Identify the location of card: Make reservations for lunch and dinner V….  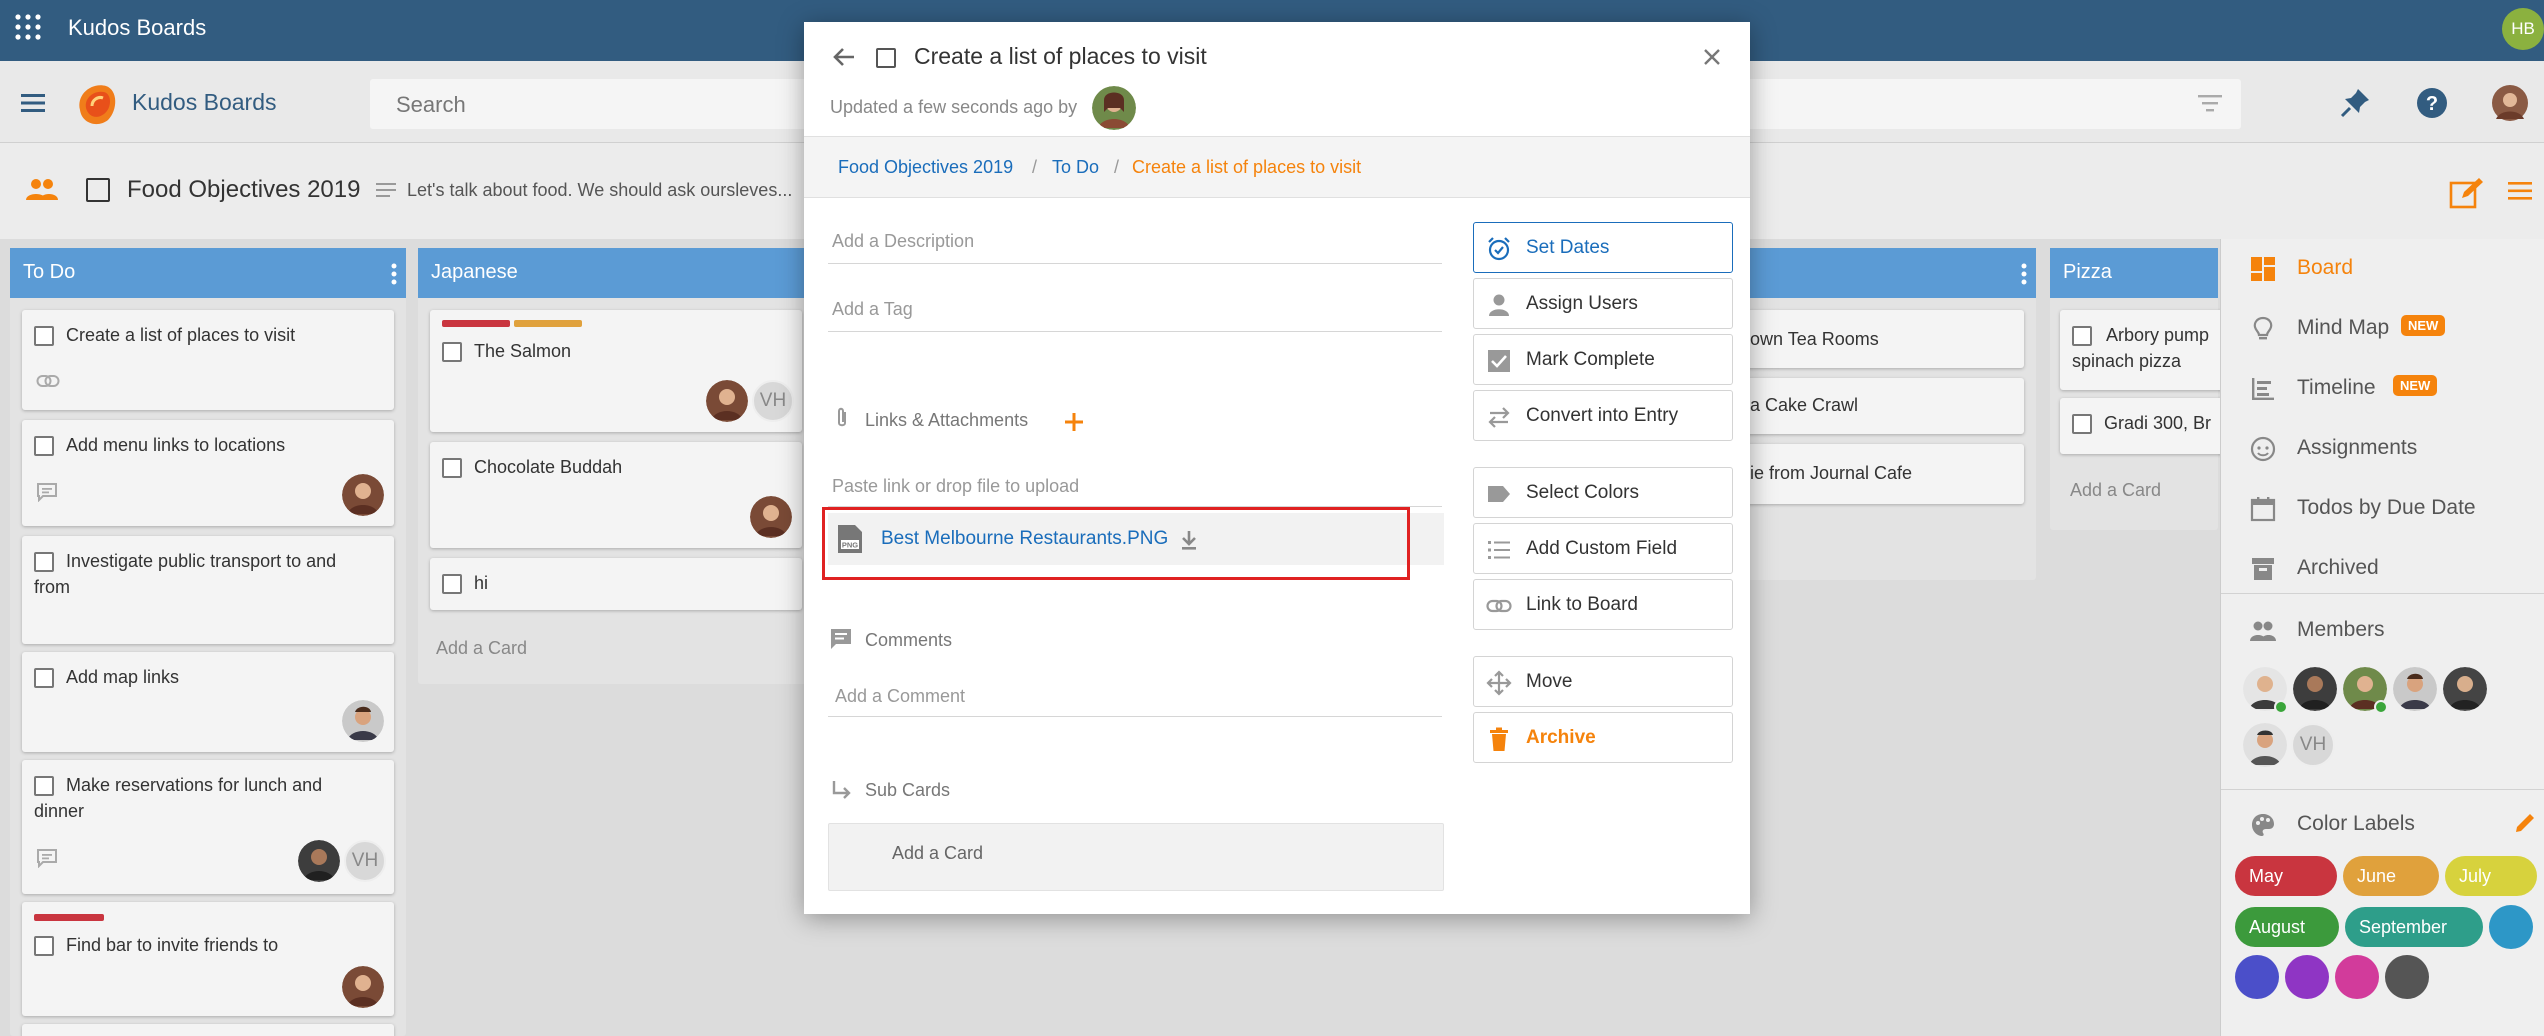
(208, 827).